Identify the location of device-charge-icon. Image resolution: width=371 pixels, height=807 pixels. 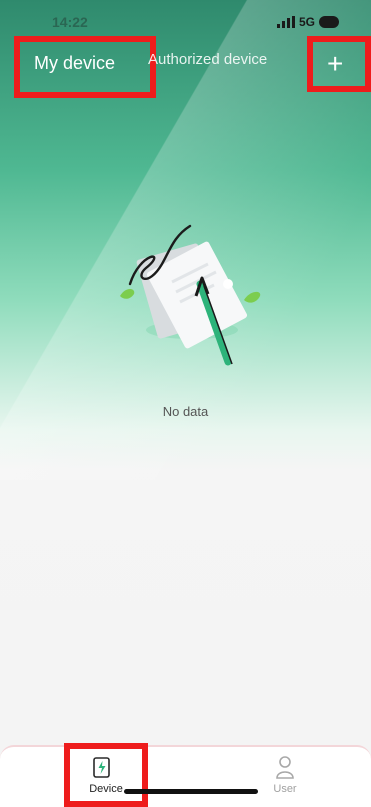
(101, 767).